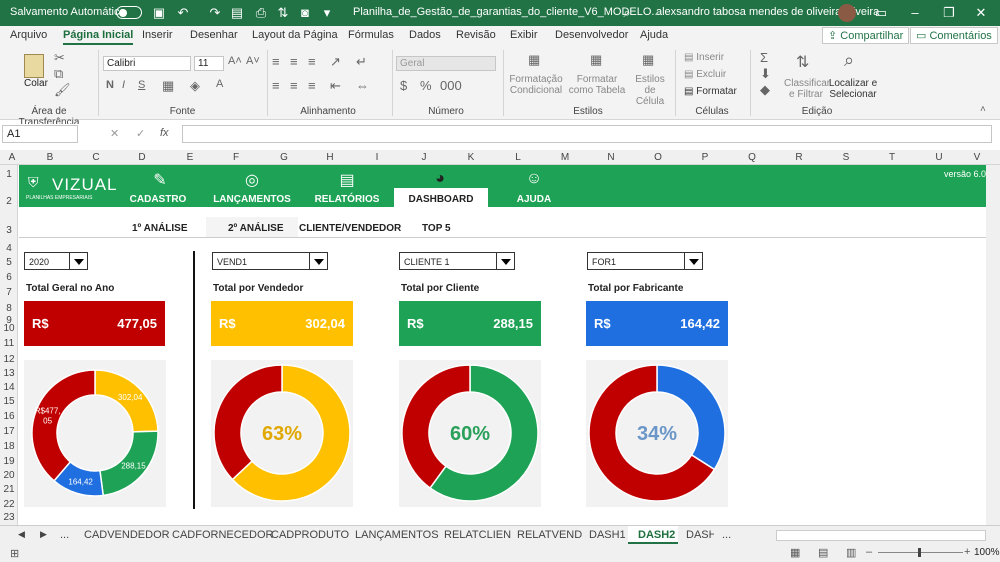  I want to click on restore-icon: ❐, so click(949, 13).